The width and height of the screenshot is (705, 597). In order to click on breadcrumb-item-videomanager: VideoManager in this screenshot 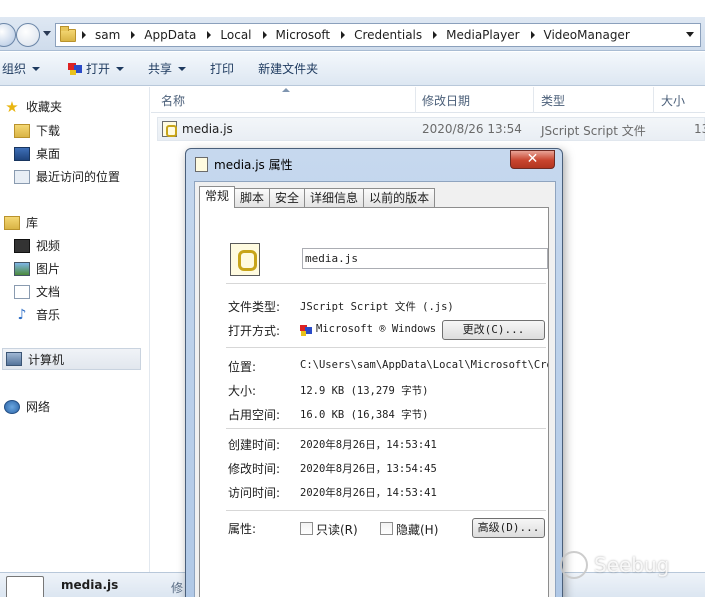, I will do `click(587, 35)`.